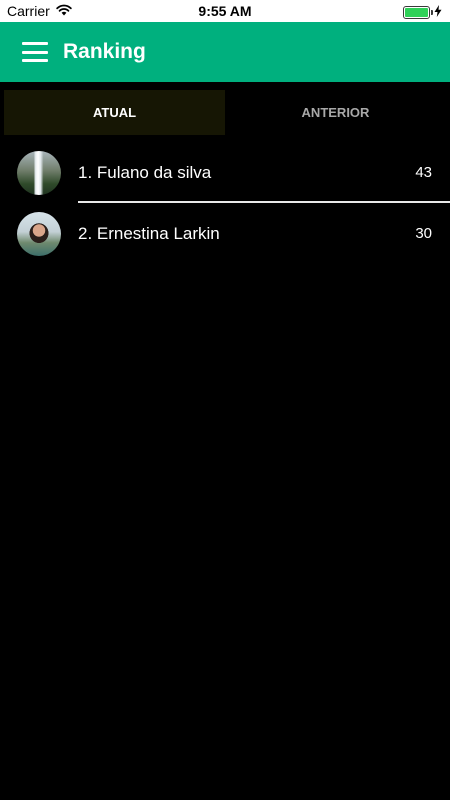  Describe the element at coordinates (35, 52) in the screenshot. I see `hamburger-menu-icon` at that location.